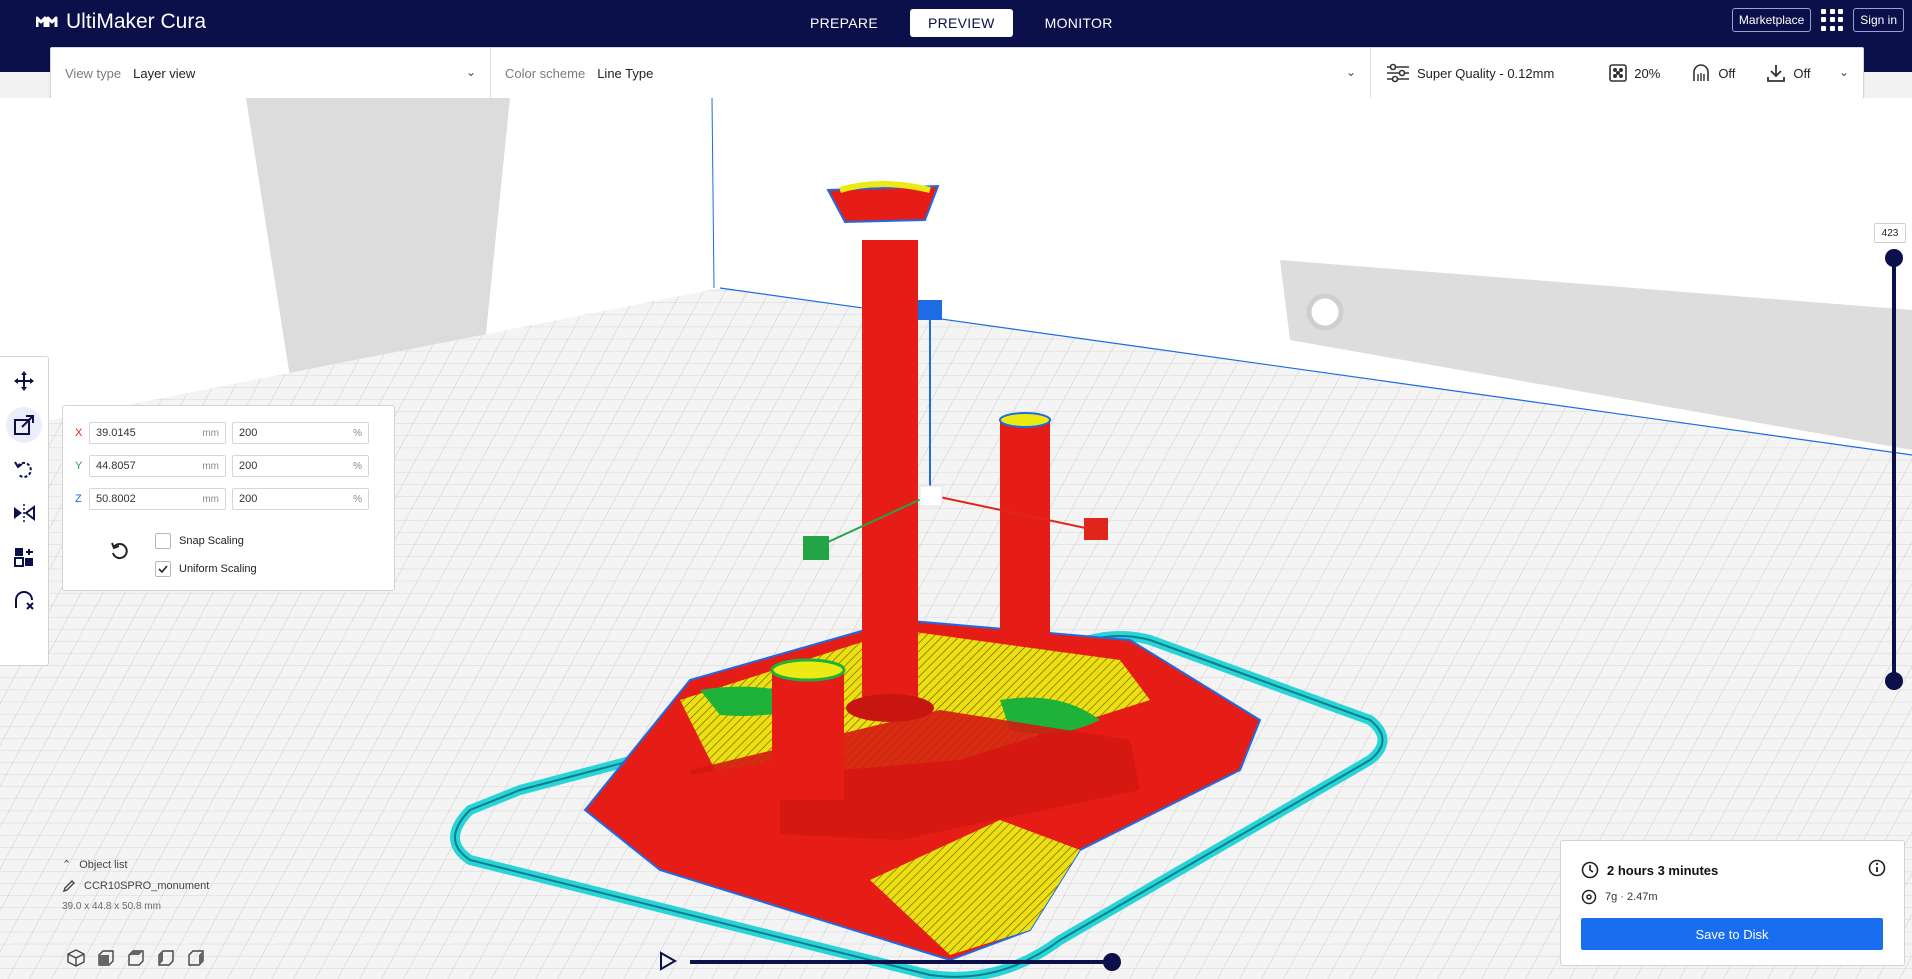 This screenshot has height=979, width=1912. What do you see at coordinates (930, 310) in the screenshot?
I see `z-axis-handle` at bounding box center [930, 310].